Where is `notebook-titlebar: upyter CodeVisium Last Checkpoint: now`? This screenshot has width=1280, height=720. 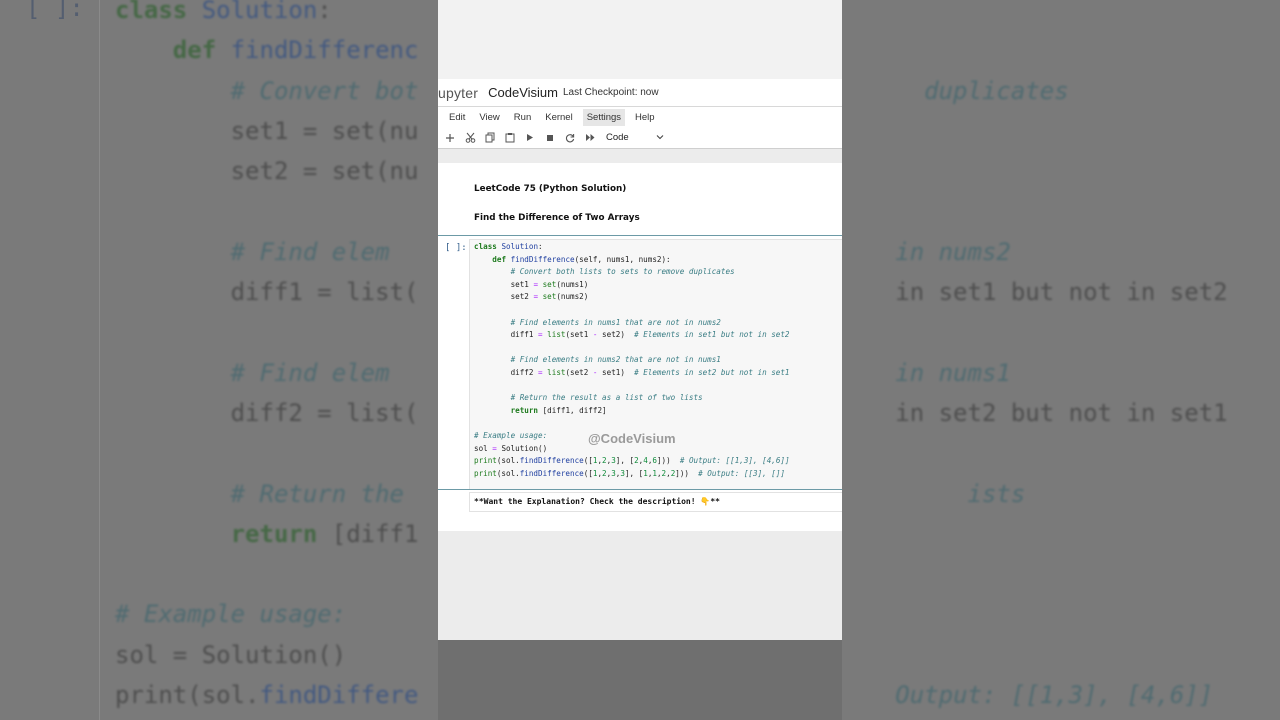 notebook-titlebar: upyter CodeVisium Last Checkpoint: now is located at coordinates (640, 93).